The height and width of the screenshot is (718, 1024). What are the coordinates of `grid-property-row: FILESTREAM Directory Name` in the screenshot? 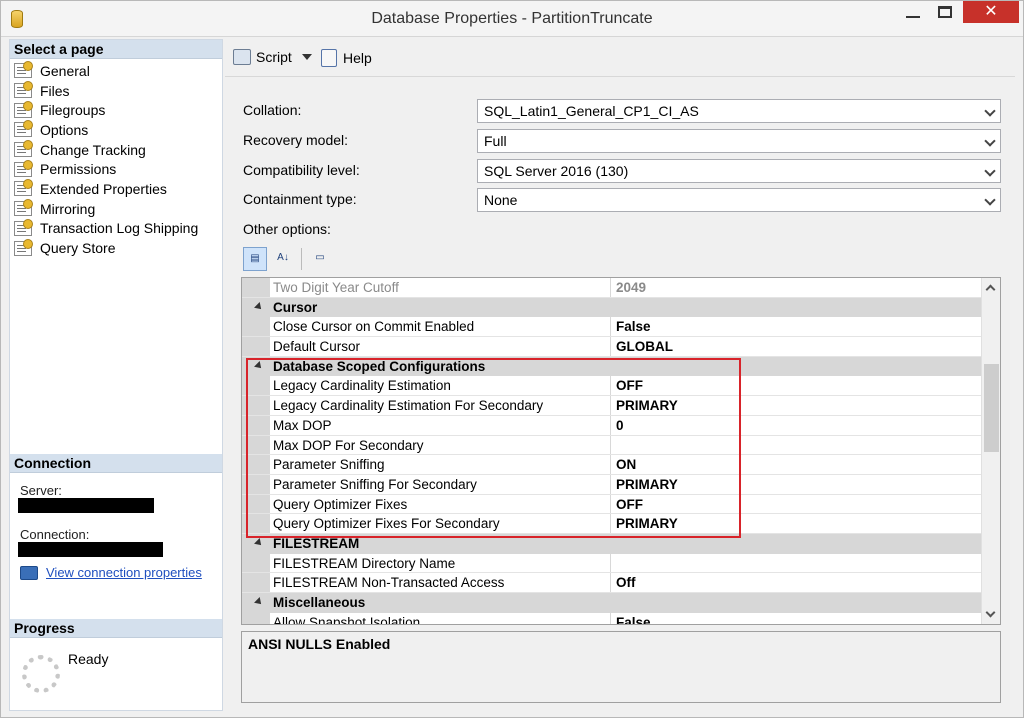 It's located at (612, 563).